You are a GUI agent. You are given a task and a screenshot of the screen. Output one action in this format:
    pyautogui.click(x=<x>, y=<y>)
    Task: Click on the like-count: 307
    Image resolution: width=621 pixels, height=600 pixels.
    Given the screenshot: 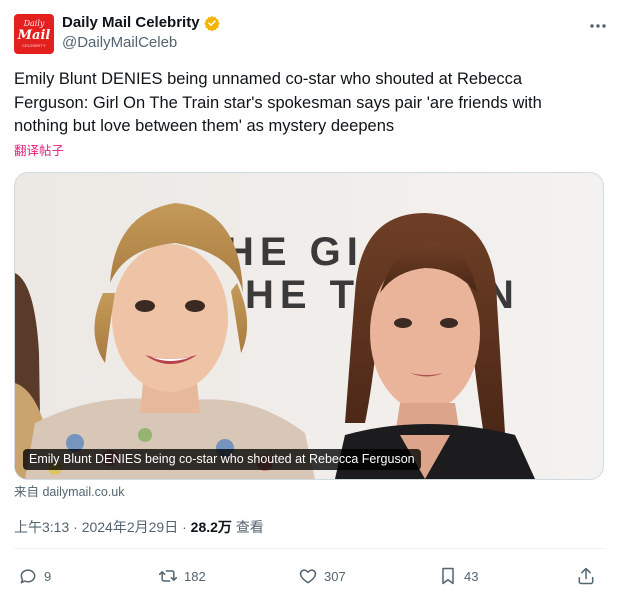 What is the action you would take?
    pyautogui.click(x=335, y=576)
    